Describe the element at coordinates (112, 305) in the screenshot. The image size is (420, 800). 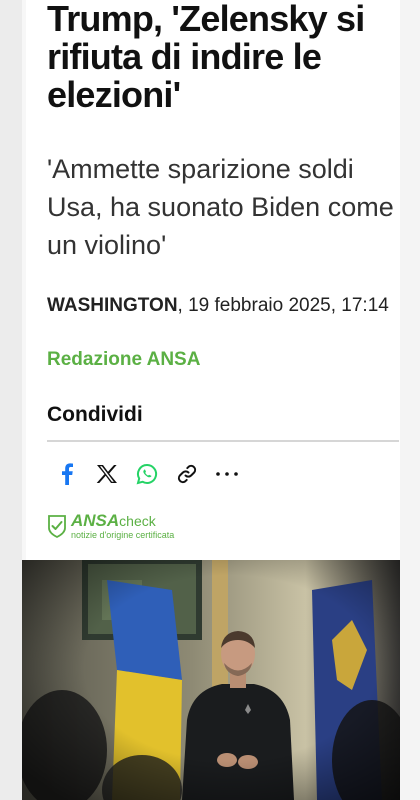
I see `dateline-place: WASHINGTON` at that location.